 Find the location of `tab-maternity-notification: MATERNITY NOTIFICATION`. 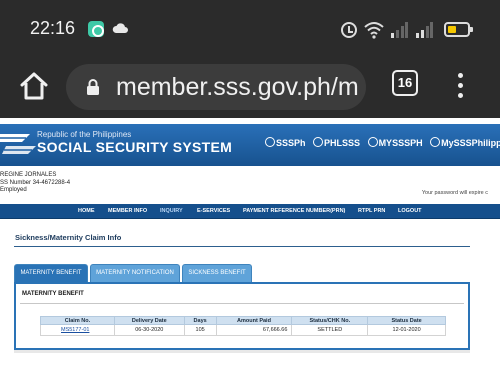

tab-maternity-notification: MATERNITY NOTIFICATION is located at coordinates (135, 273).